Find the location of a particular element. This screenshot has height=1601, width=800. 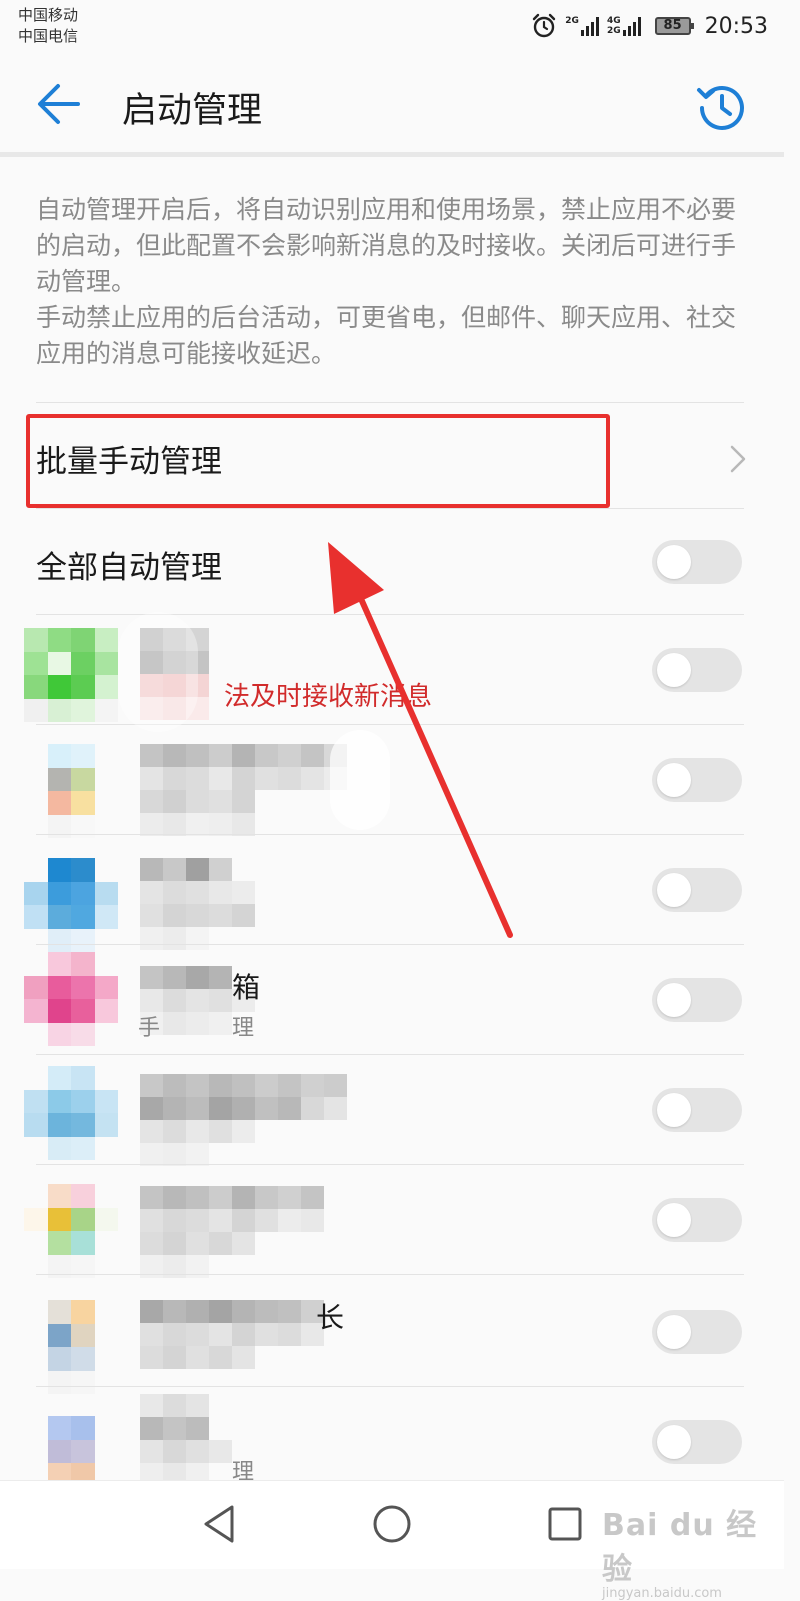

watermark-logo: Bai du 经验 is located at coordinates (680, 1547).